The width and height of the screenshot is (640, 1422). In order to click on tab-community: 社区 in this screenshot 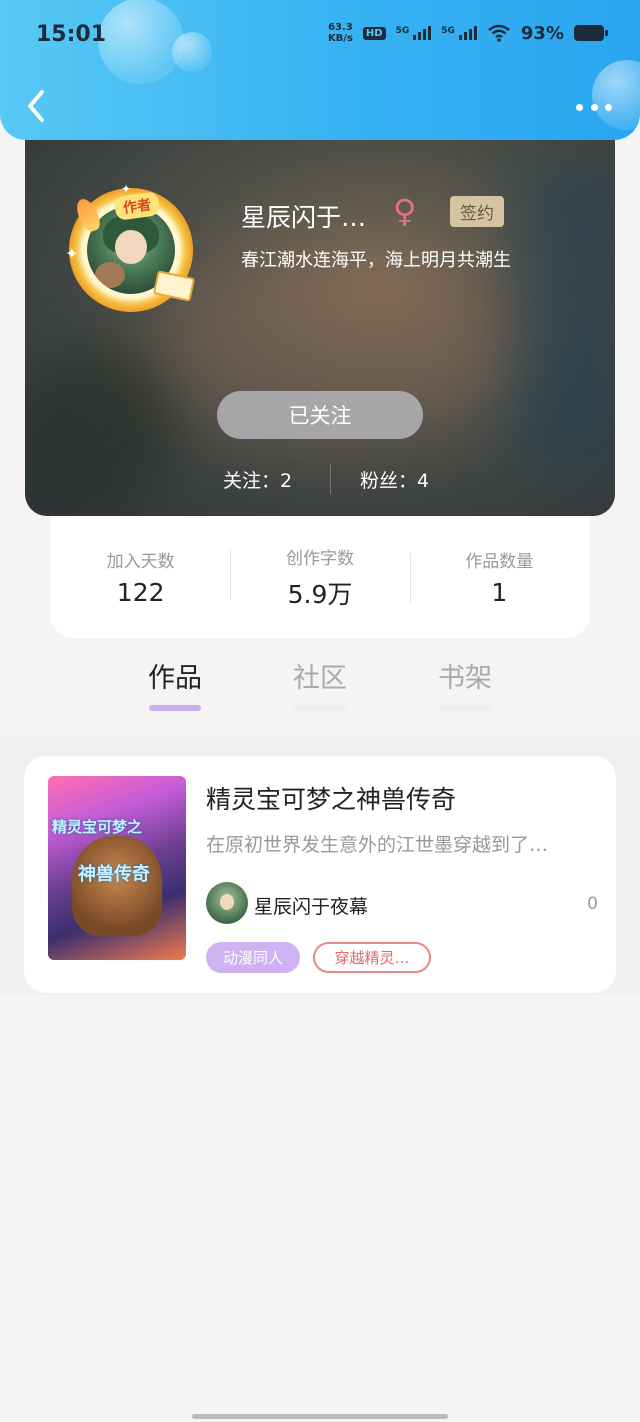, I will do `click(320, 683)`.